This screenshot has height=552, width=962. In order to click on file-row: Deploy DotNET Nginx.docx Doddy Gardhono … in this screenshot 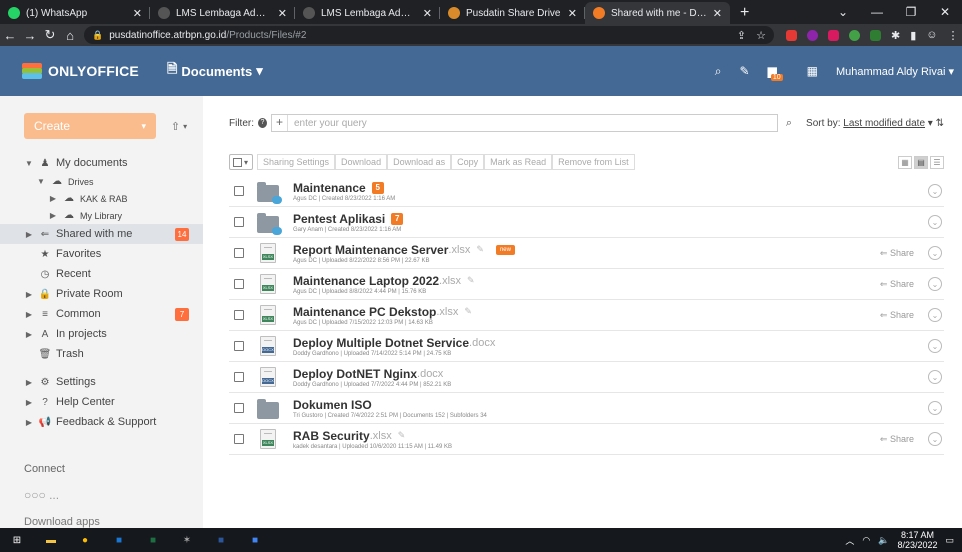, I will do `click(586, 377)`.